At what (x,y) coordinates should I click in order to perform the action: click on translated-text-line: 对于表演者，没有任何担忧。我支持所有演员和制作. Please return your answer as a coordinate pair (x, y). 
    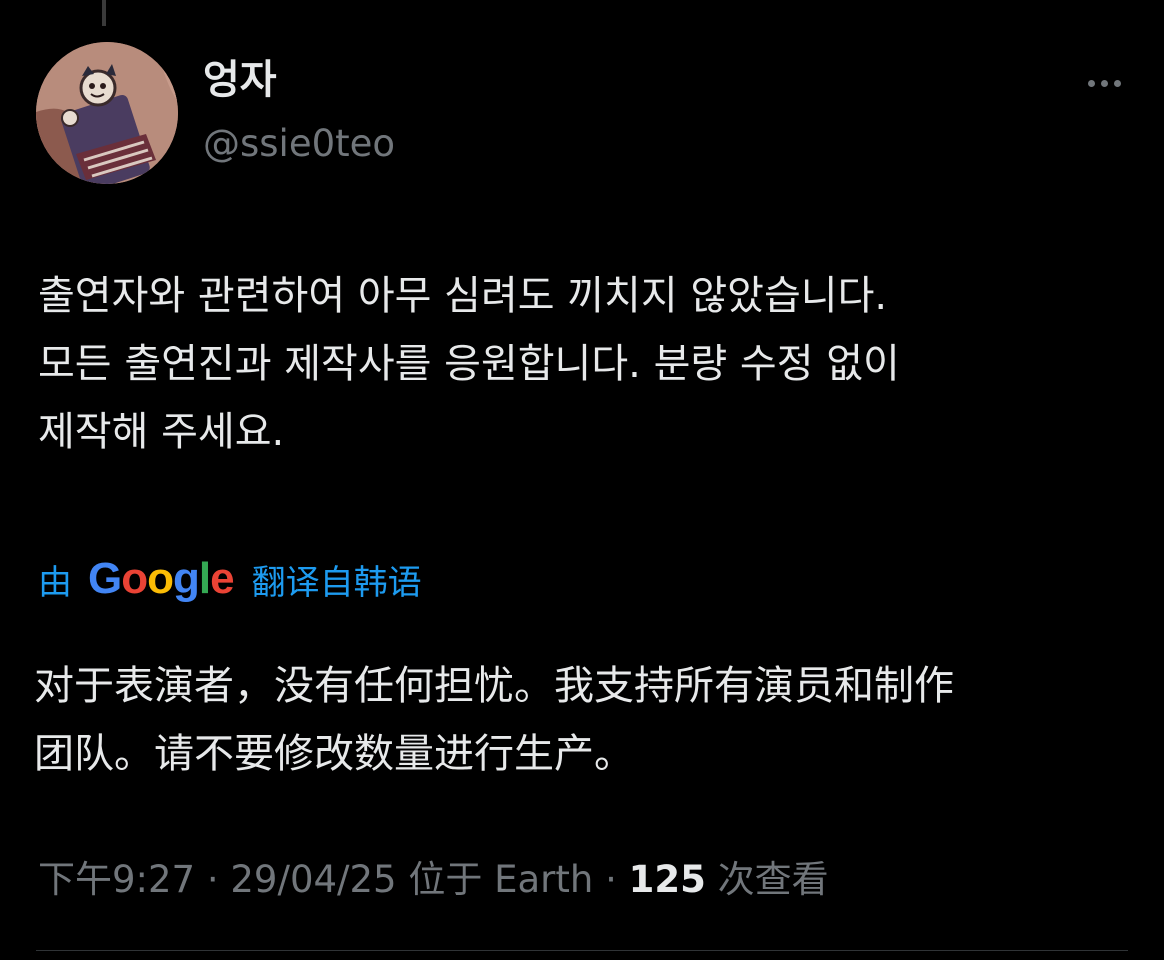
    Looking at the image, I should click on (494, 686).